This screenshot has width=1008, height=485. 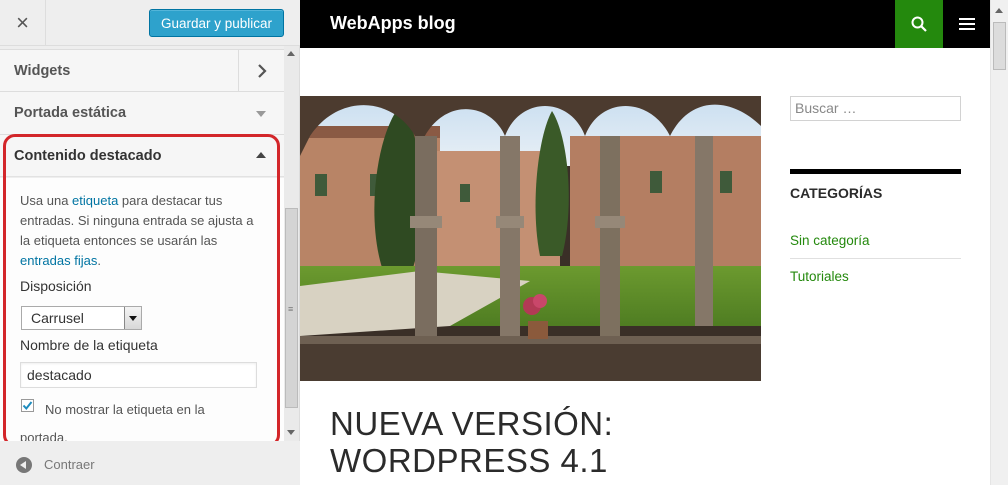 I want to click on category-link: Tutoriales, so click(x=875, y=276).